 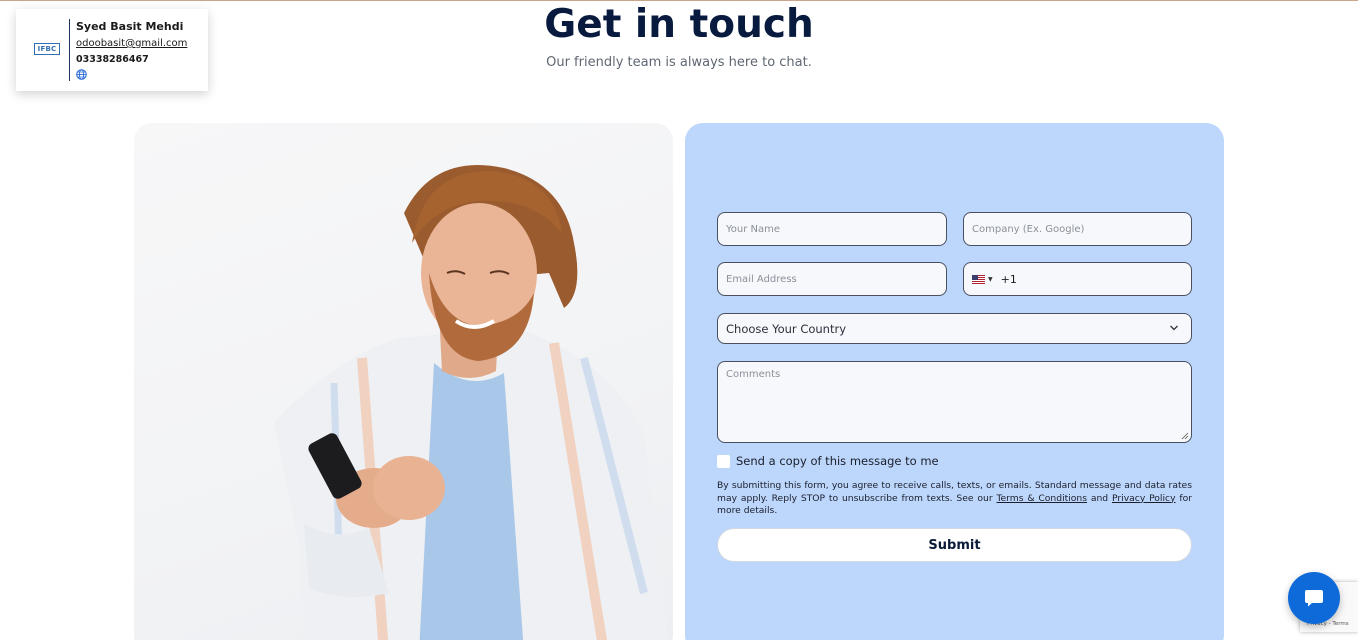 What do you see at coordinates (990, 279) in the screenshot?
I see `caret-down-icon: ▼` at bounding box center [990, 279].